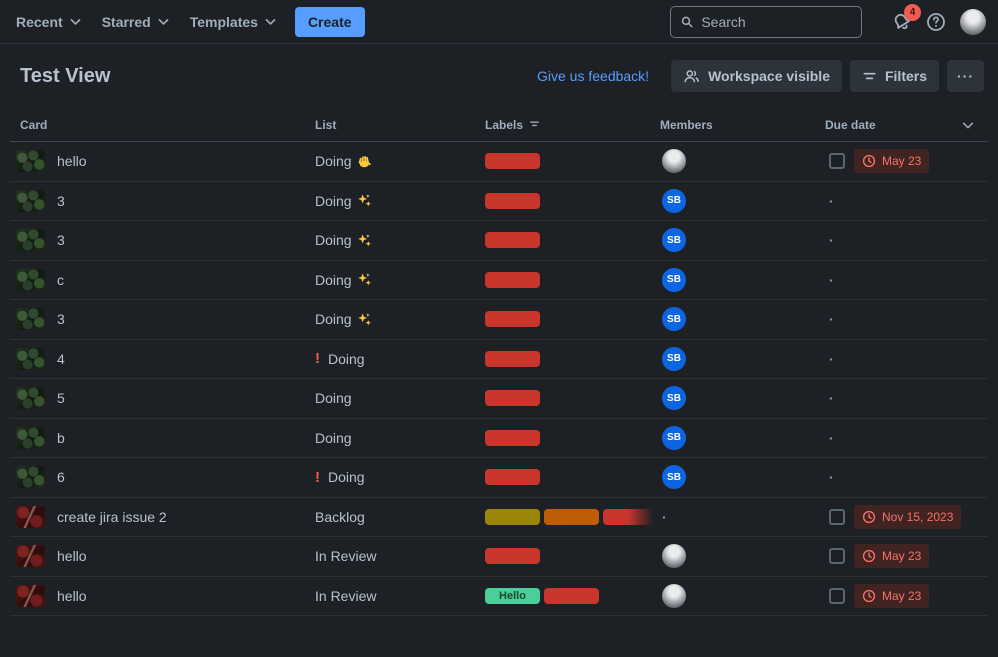 The image size is (998, 657). I want to click on due-date-badge: Nov 15, 2023, so click(908, 516).